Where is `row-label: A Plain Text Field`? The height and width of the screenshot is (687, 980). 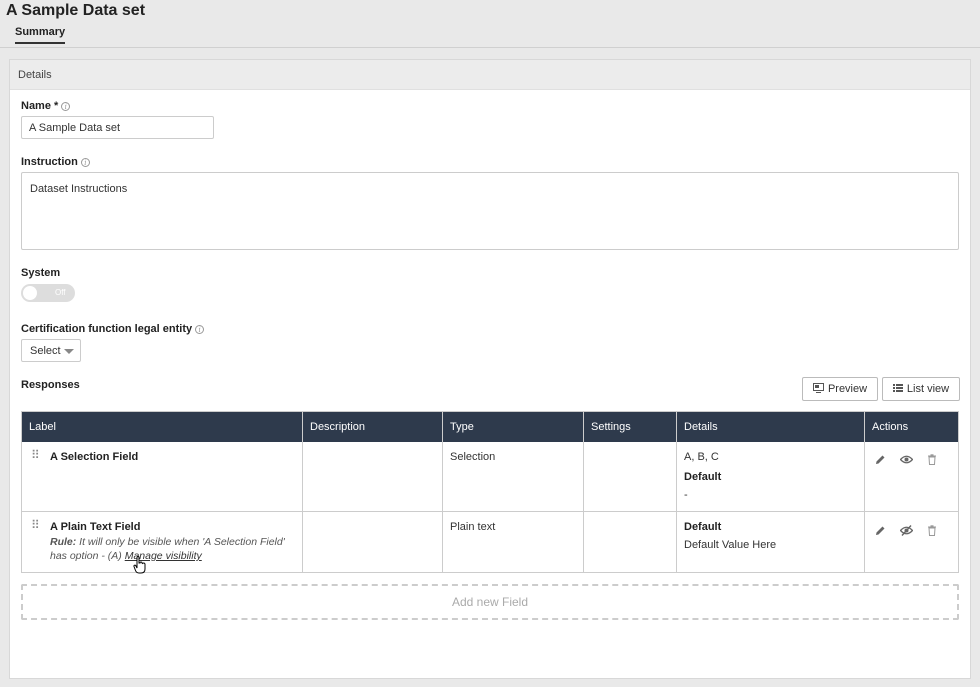
row-label: A Plain Text Field is located at coordinates (95, 527).